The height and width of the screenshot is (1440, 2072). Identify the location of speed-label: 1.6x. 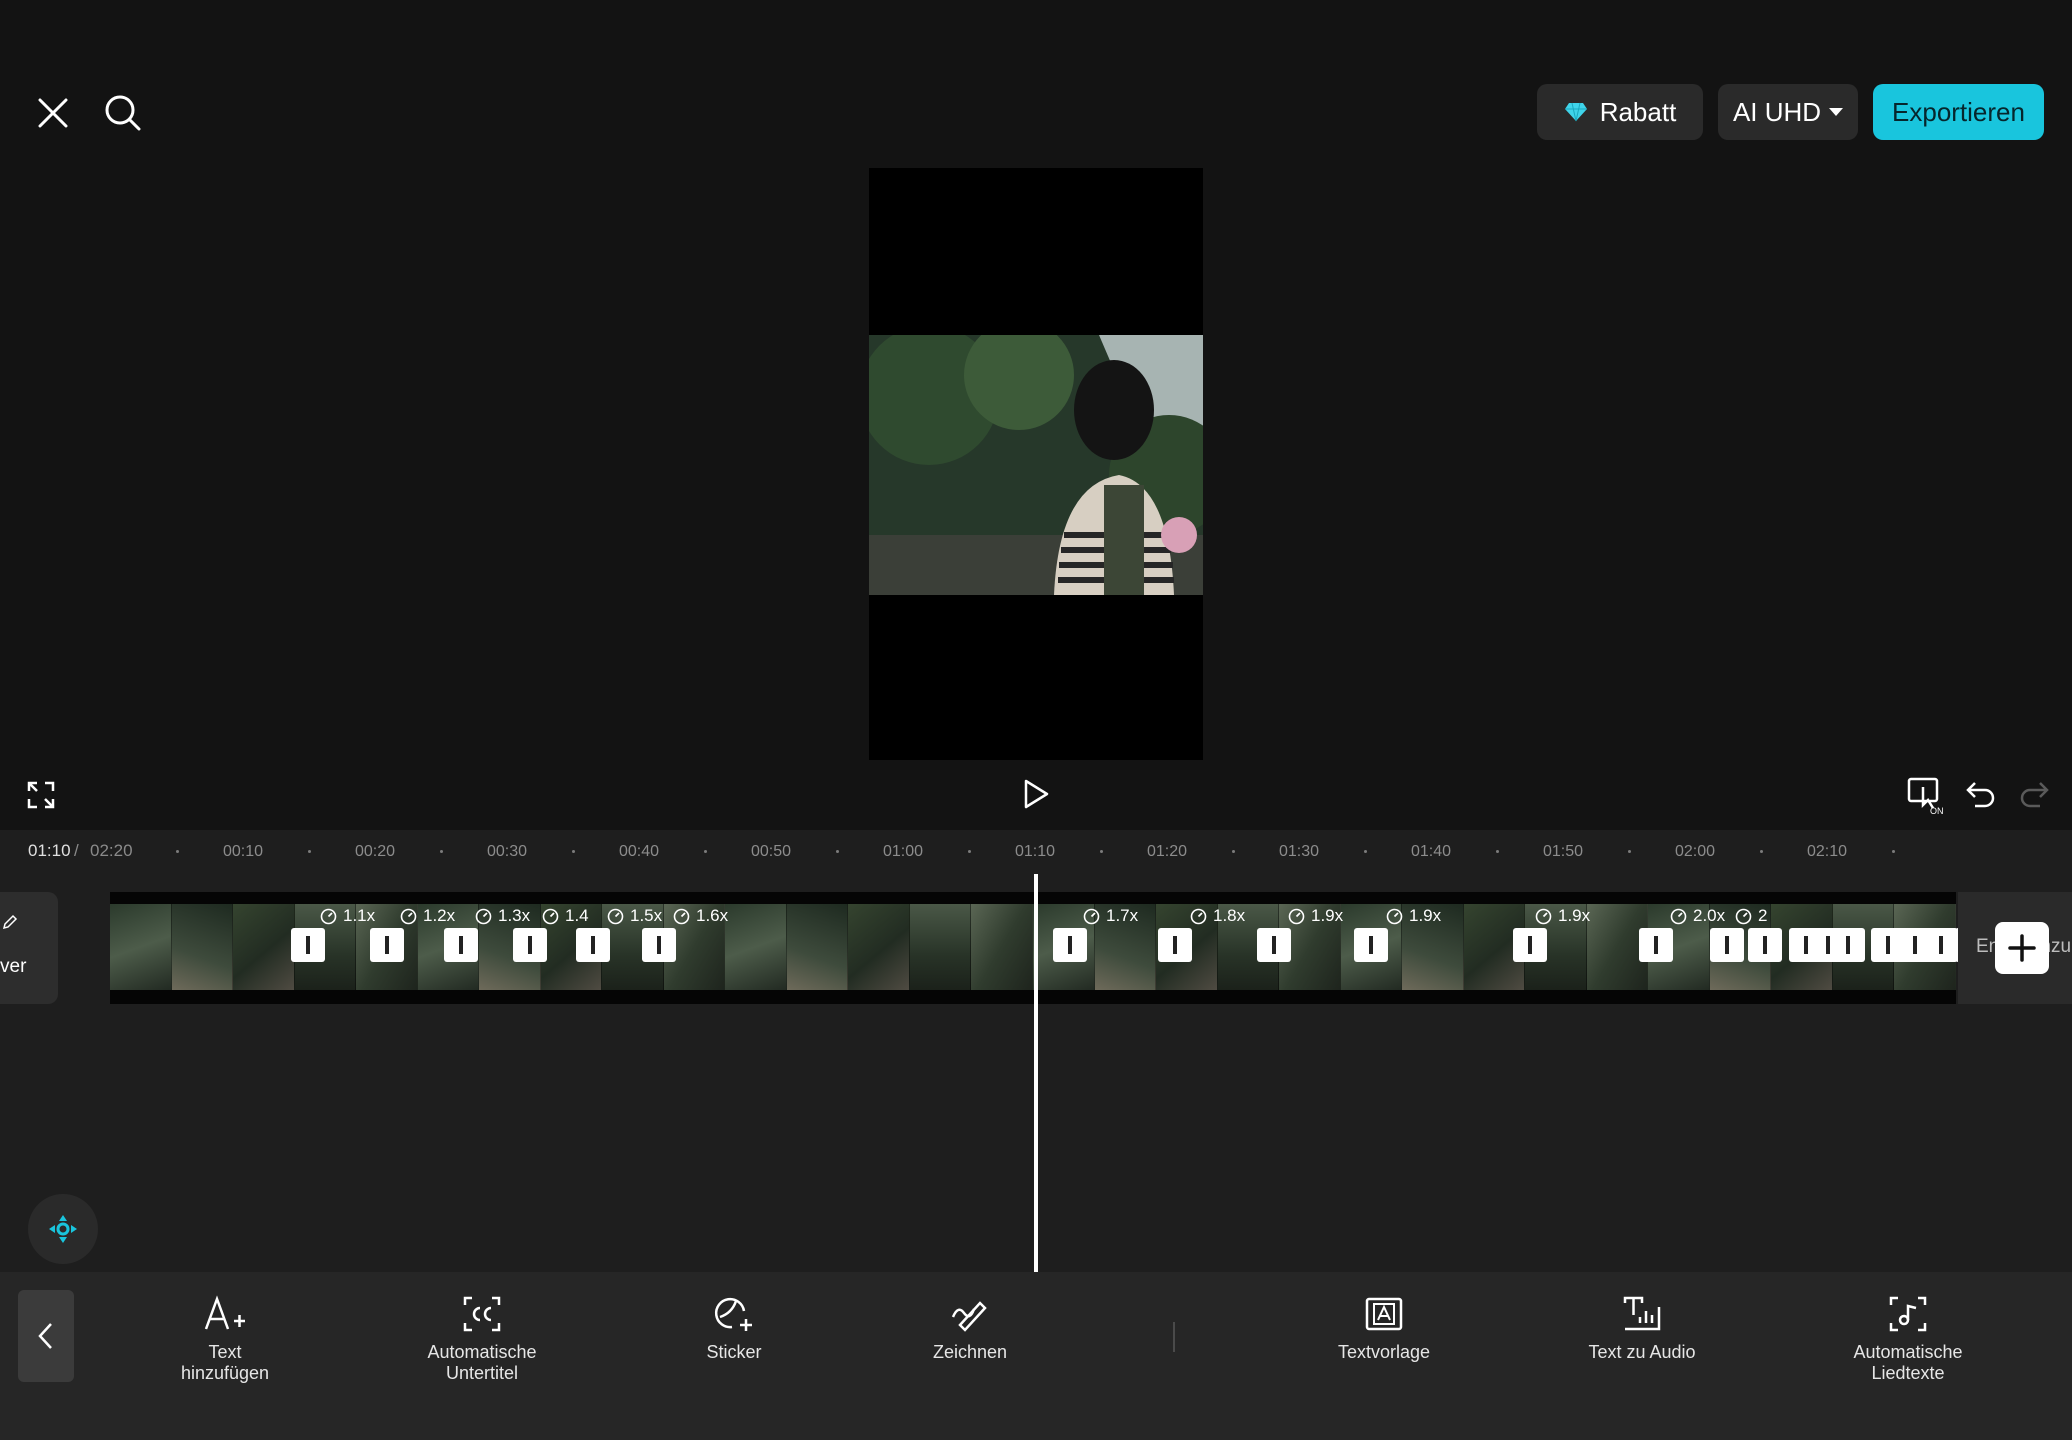
(700, 916).